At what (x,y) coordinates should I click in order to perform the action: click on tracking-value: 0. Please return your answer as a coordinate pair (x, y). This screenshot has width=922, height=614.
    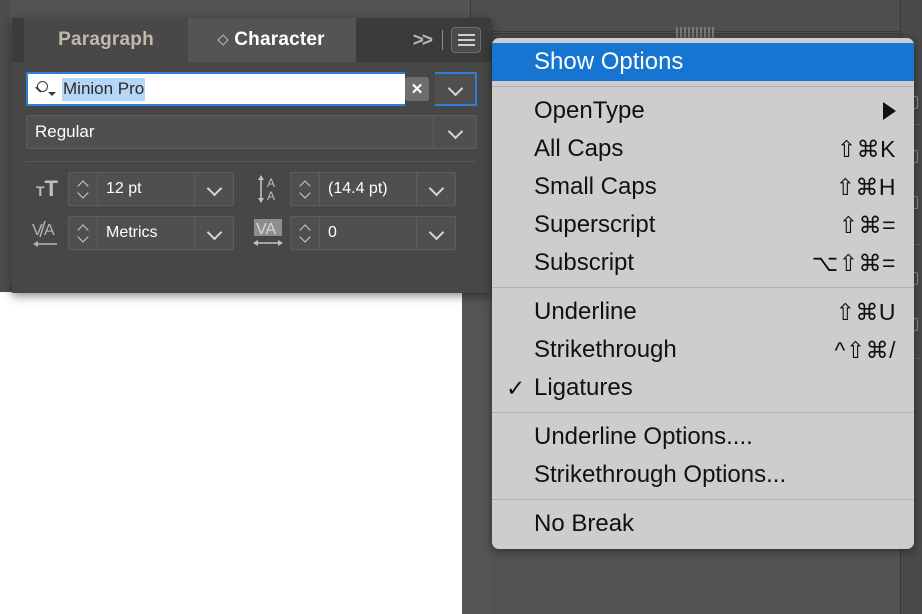
    Looking at the image, I should click on (368, 233).